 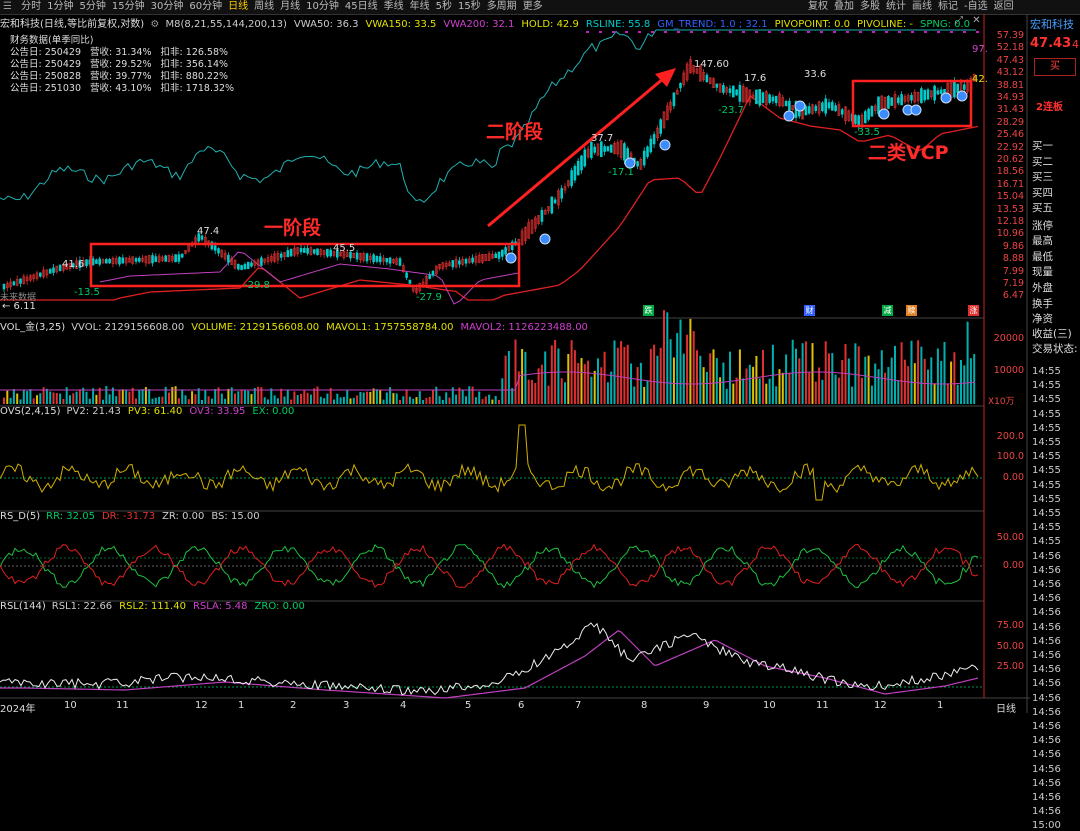 What do you see at coordinates (911, 310) in the screenshot?
I see `event-badge: 赎` at bounding box center [911, 310].